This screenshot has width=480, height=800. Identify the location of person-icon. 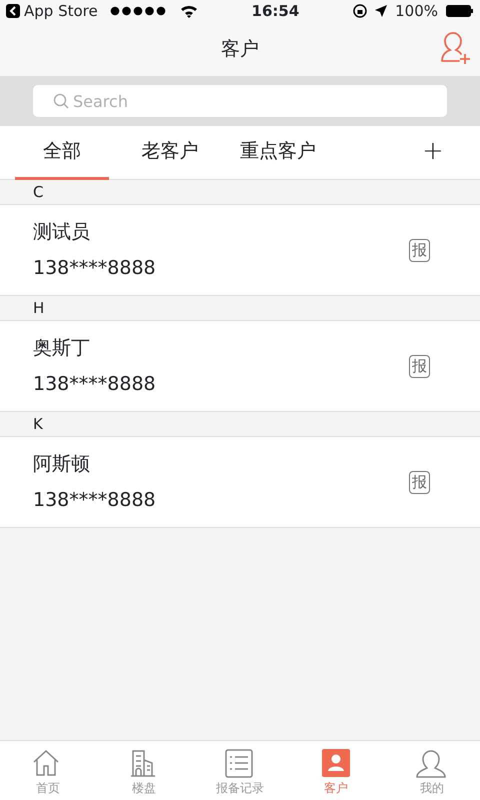
(432, 763).